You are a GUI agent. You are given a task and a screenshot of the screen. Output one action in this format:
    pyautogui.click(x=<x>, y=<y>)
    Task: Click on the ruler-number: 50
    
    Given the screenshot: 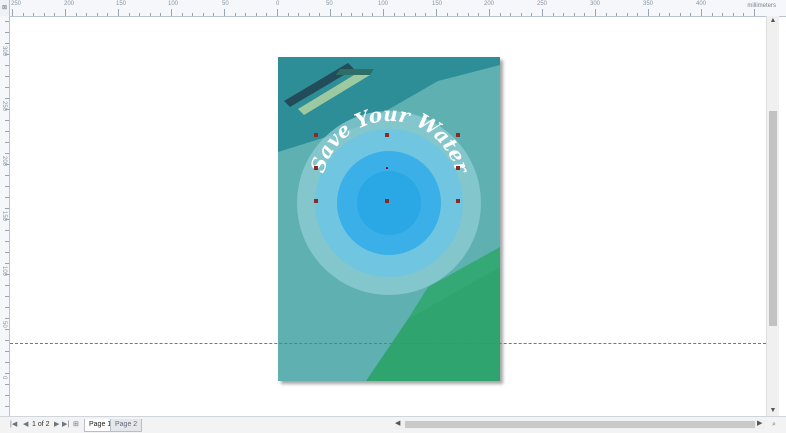 What is the action you would take?
    pyautogui.click(x=225, y=4)
    